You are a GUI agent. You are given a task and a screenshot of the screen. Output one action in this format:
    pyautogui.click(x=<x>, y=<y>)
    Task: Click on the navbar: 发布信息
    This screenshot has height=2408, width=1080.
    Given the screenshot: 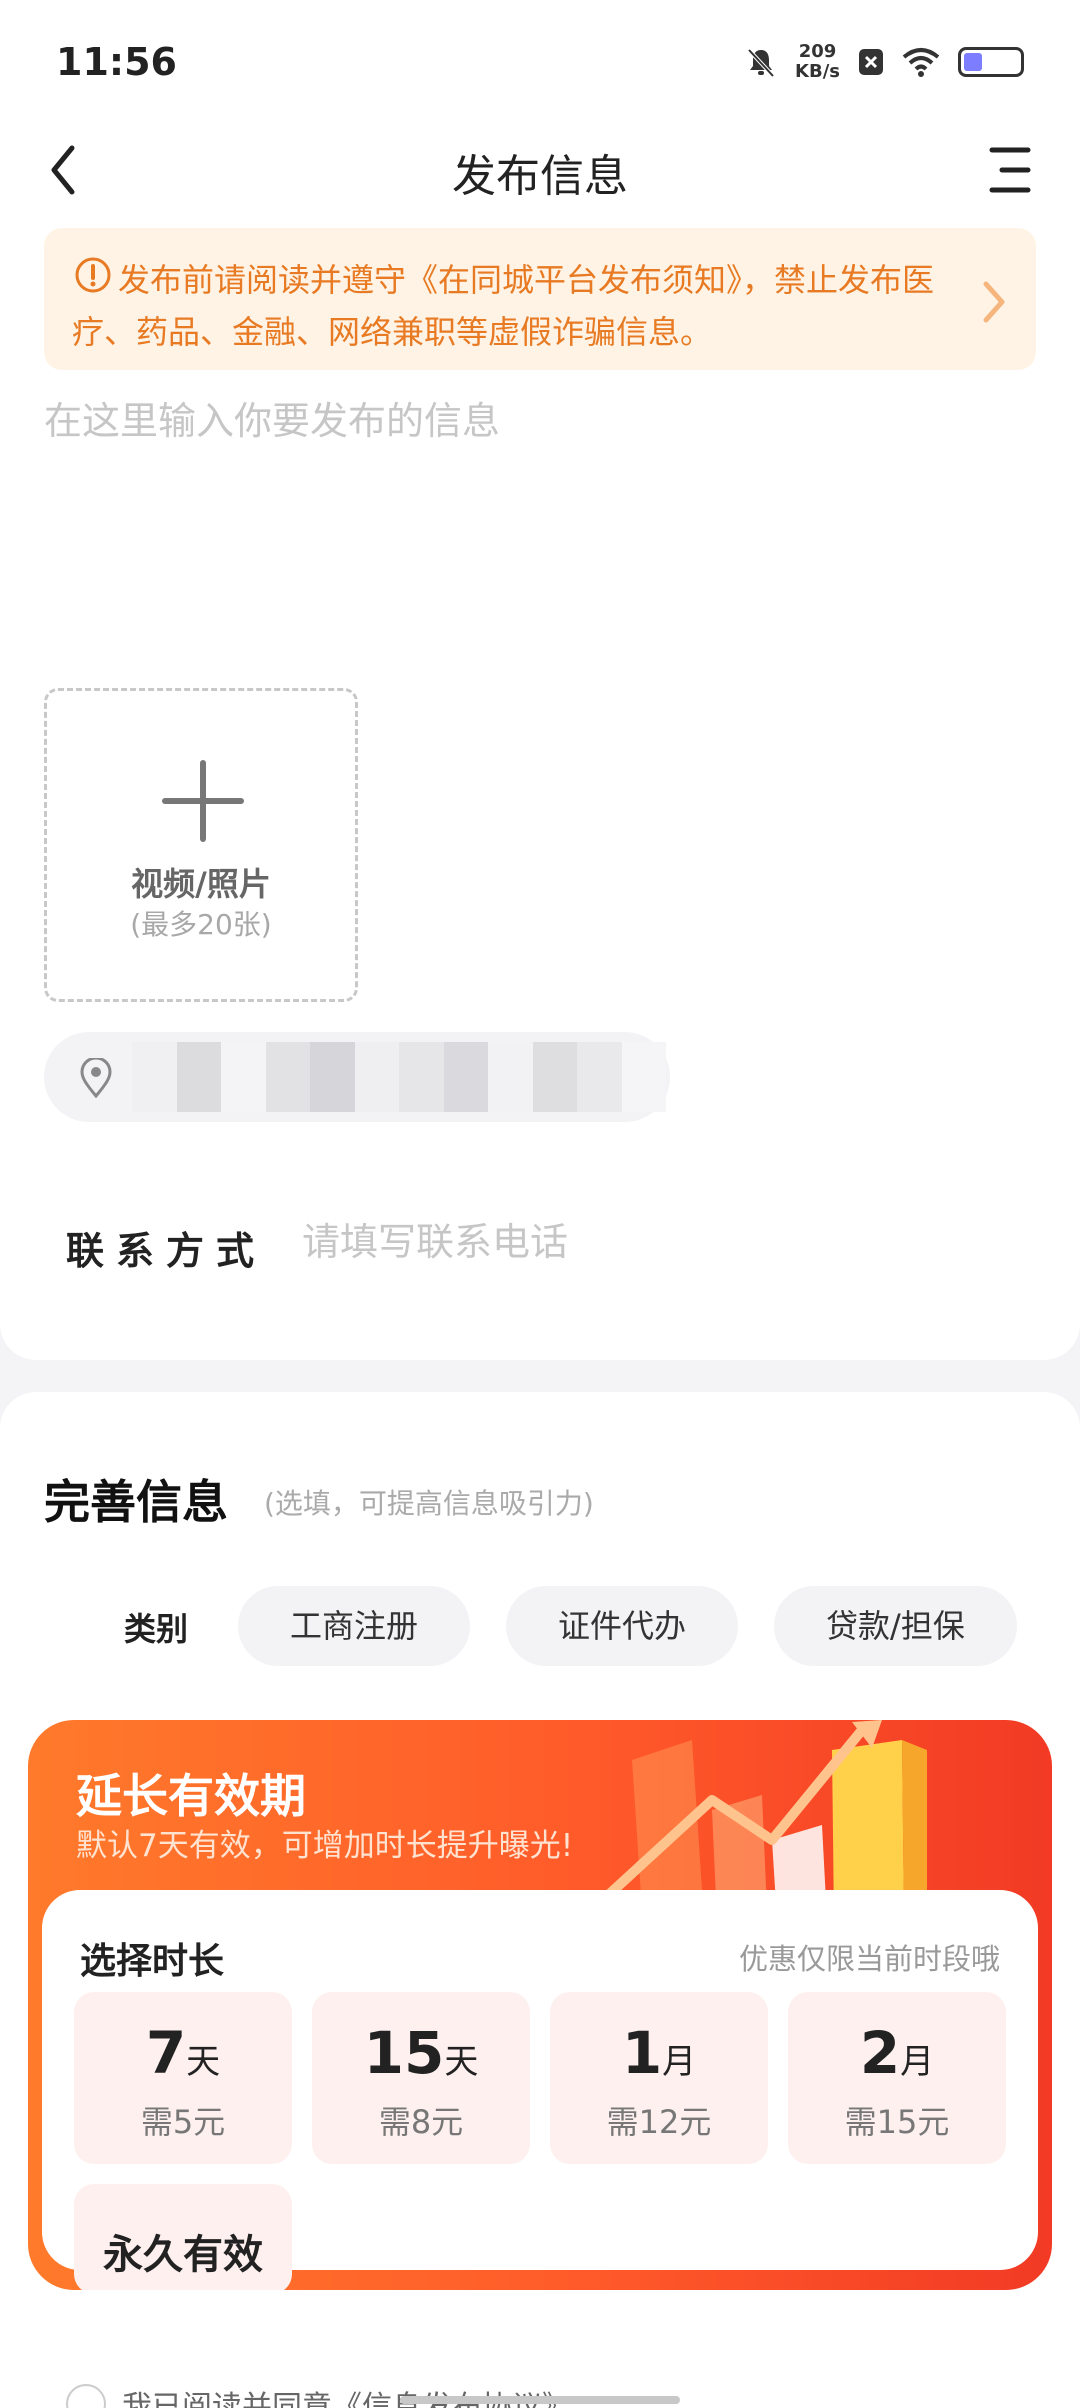 What is the action you would take?
    pyautogui.click(x=540, y=170)
    